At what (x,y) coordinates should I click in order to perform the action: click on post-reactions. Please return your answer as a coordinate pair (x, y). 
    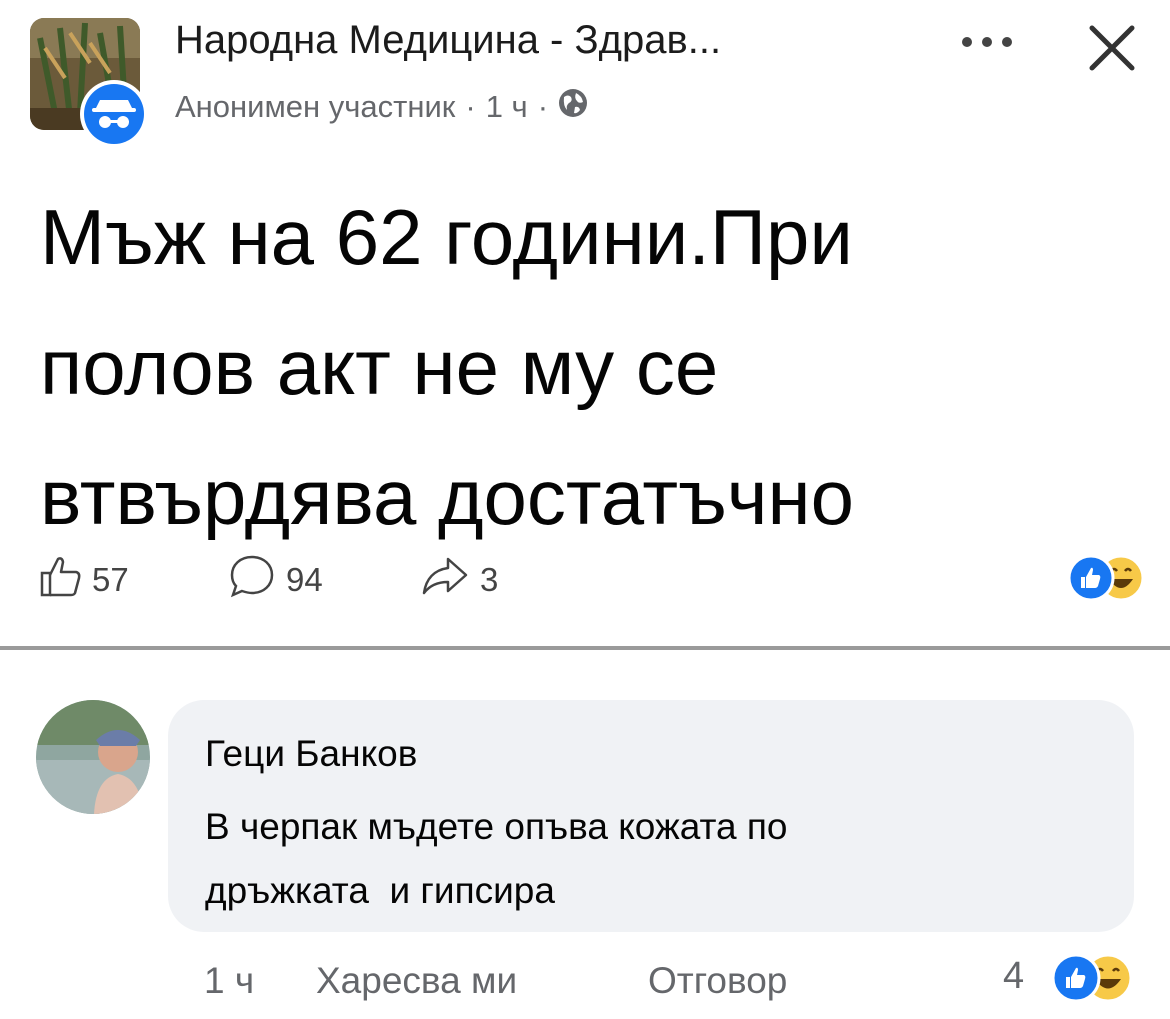
    Looking at the image, I should click on (1107, 578).